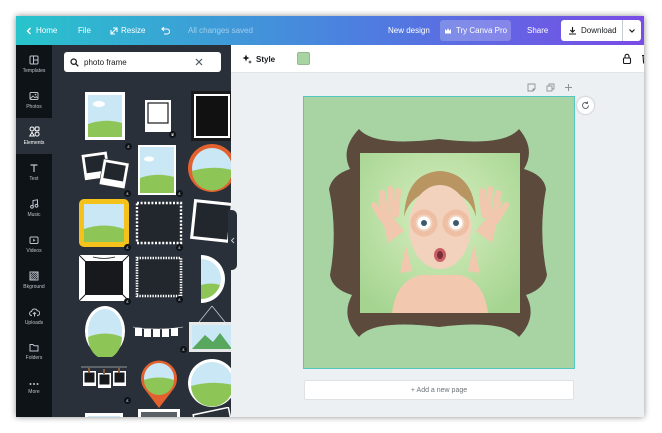  I want to click on templates-icon, so click(34, 59).